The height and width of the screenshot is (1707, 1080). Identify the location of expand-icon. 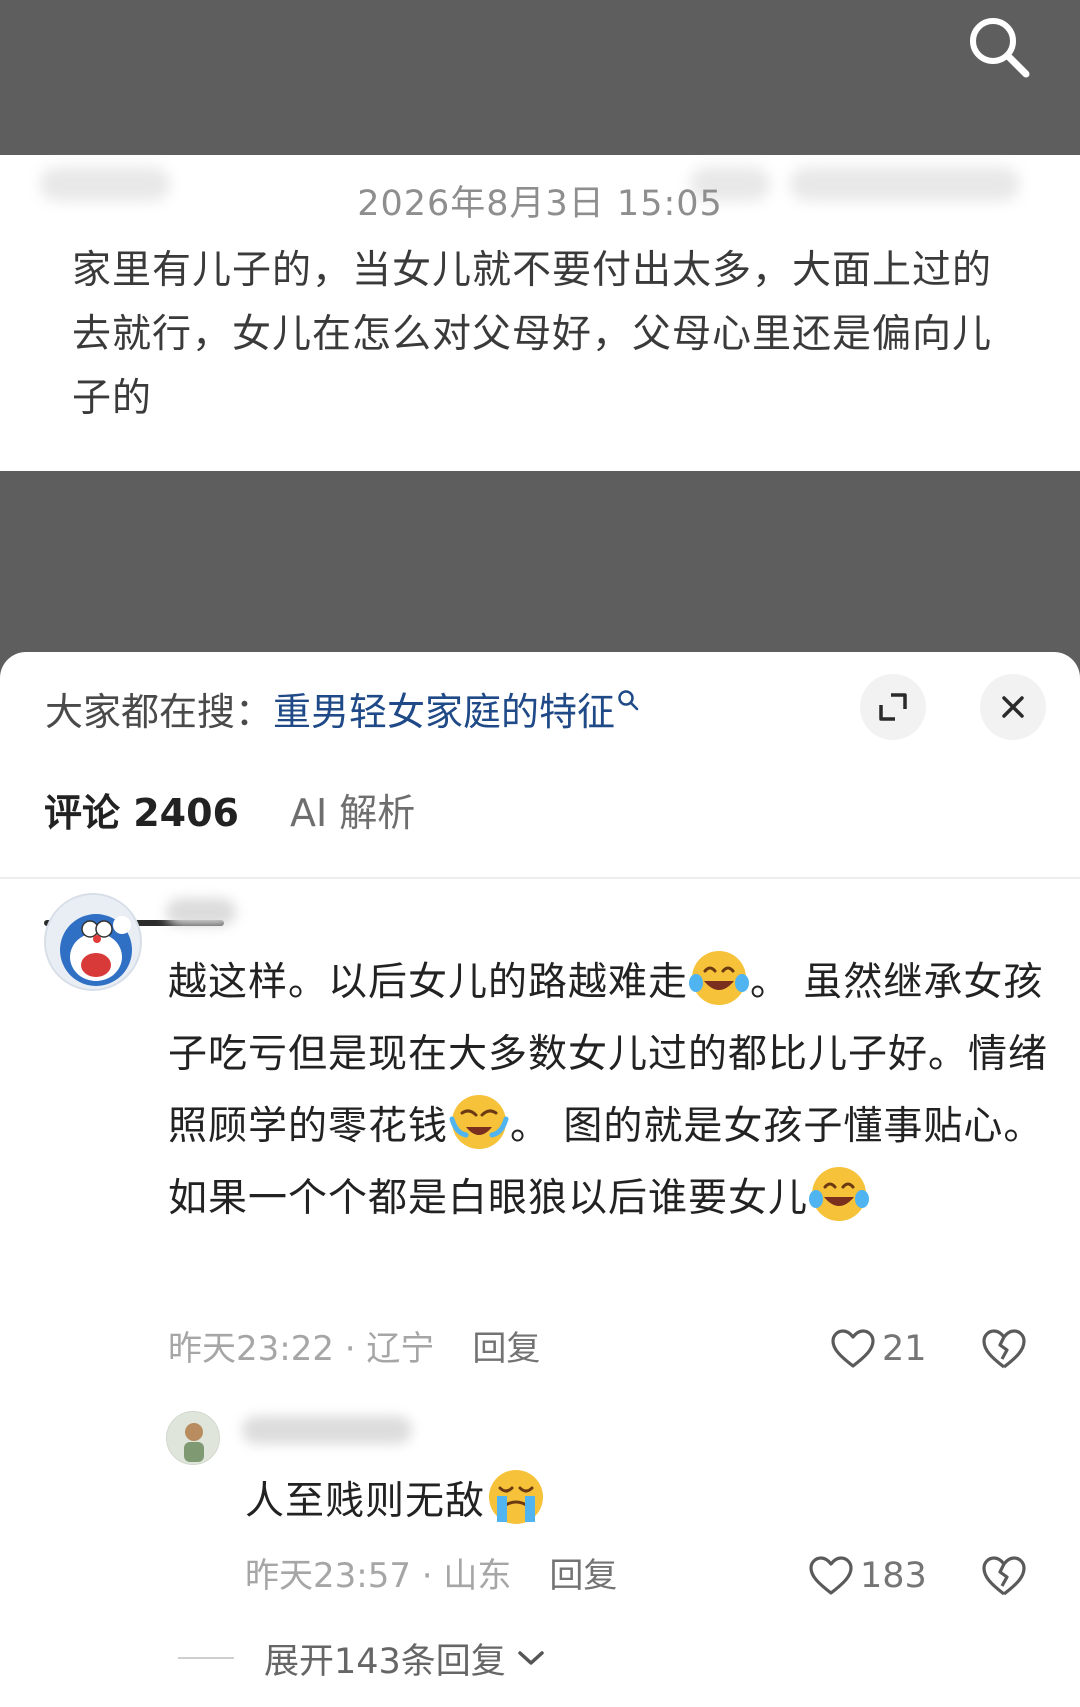
(893, 707).